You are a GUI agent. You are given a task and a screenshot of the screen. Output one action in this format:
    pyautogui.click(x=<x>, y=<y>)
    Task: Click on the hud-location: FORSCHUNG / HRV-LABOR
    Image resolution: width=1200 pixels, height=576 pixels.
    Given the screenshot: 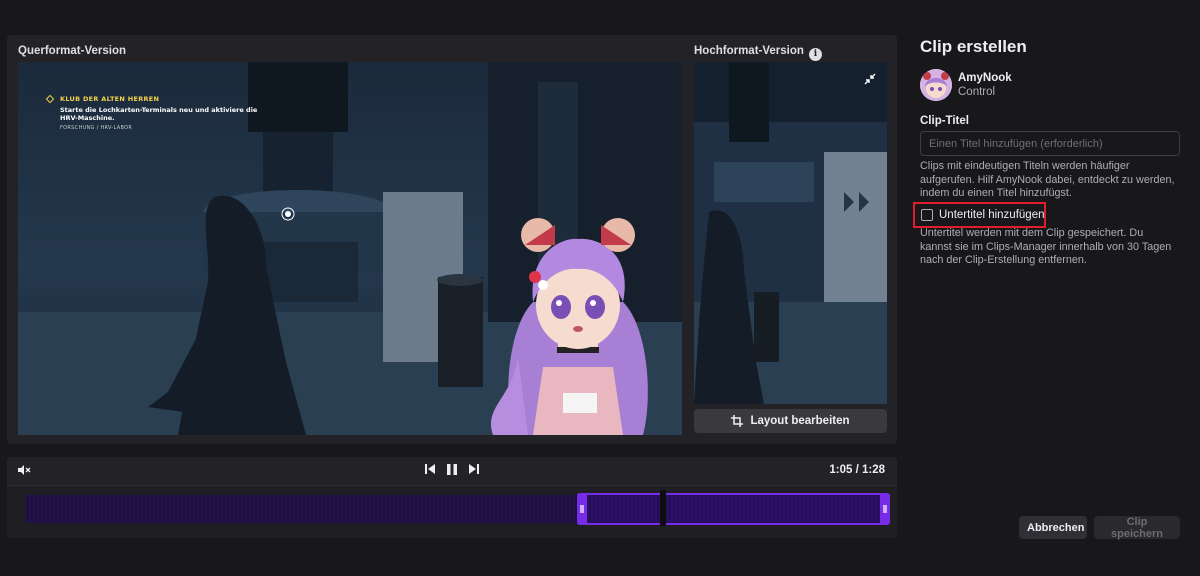 What is the action you would take?
    pyautogui.click(x=96, y=128)
    